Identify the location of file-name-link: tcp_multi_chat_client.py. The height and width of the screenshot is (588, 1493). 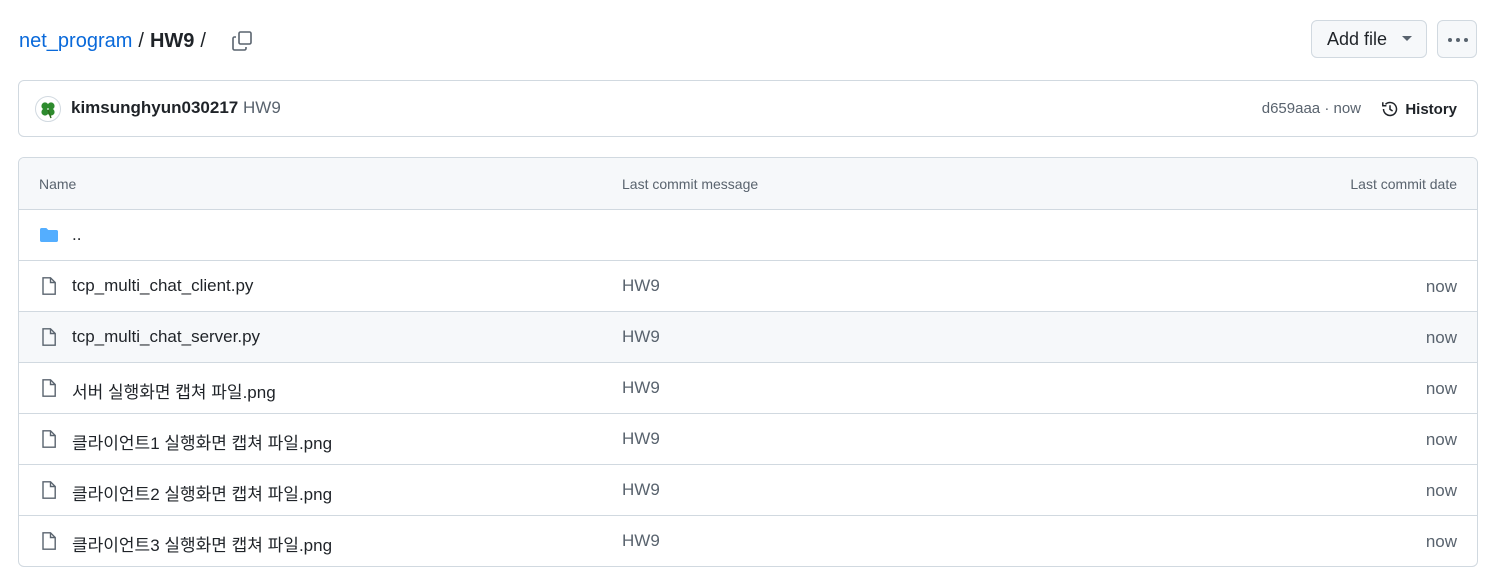
(162, 286).